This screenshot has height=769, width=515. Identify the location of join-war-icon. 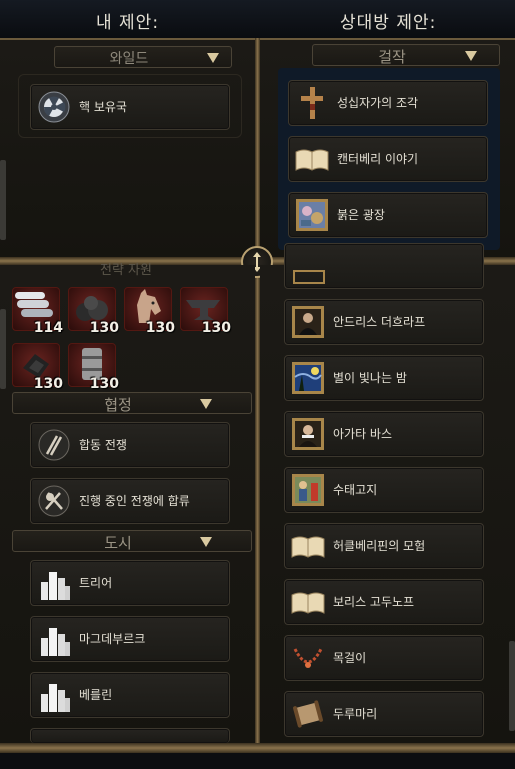
(54, 501).